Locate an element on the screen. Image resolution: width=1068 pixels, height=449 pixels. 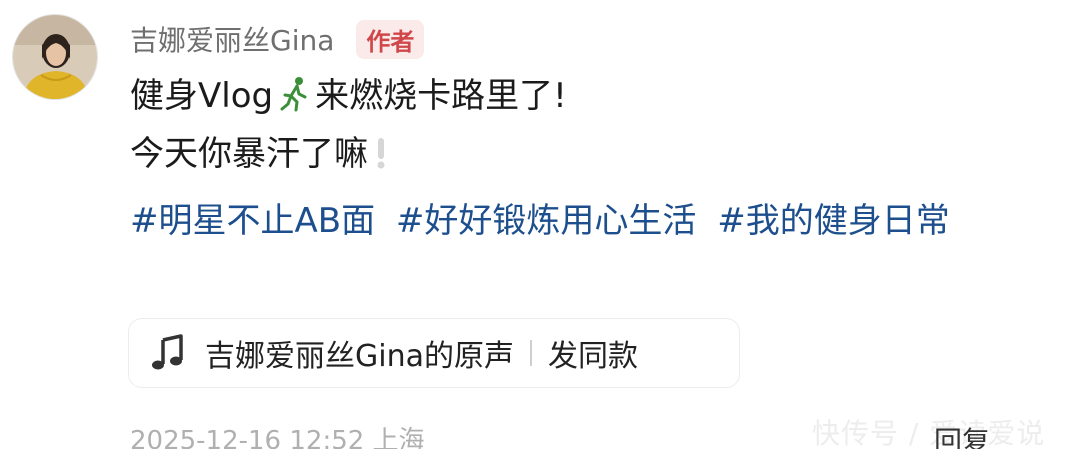
avatar is located at coordinates (55, 57).